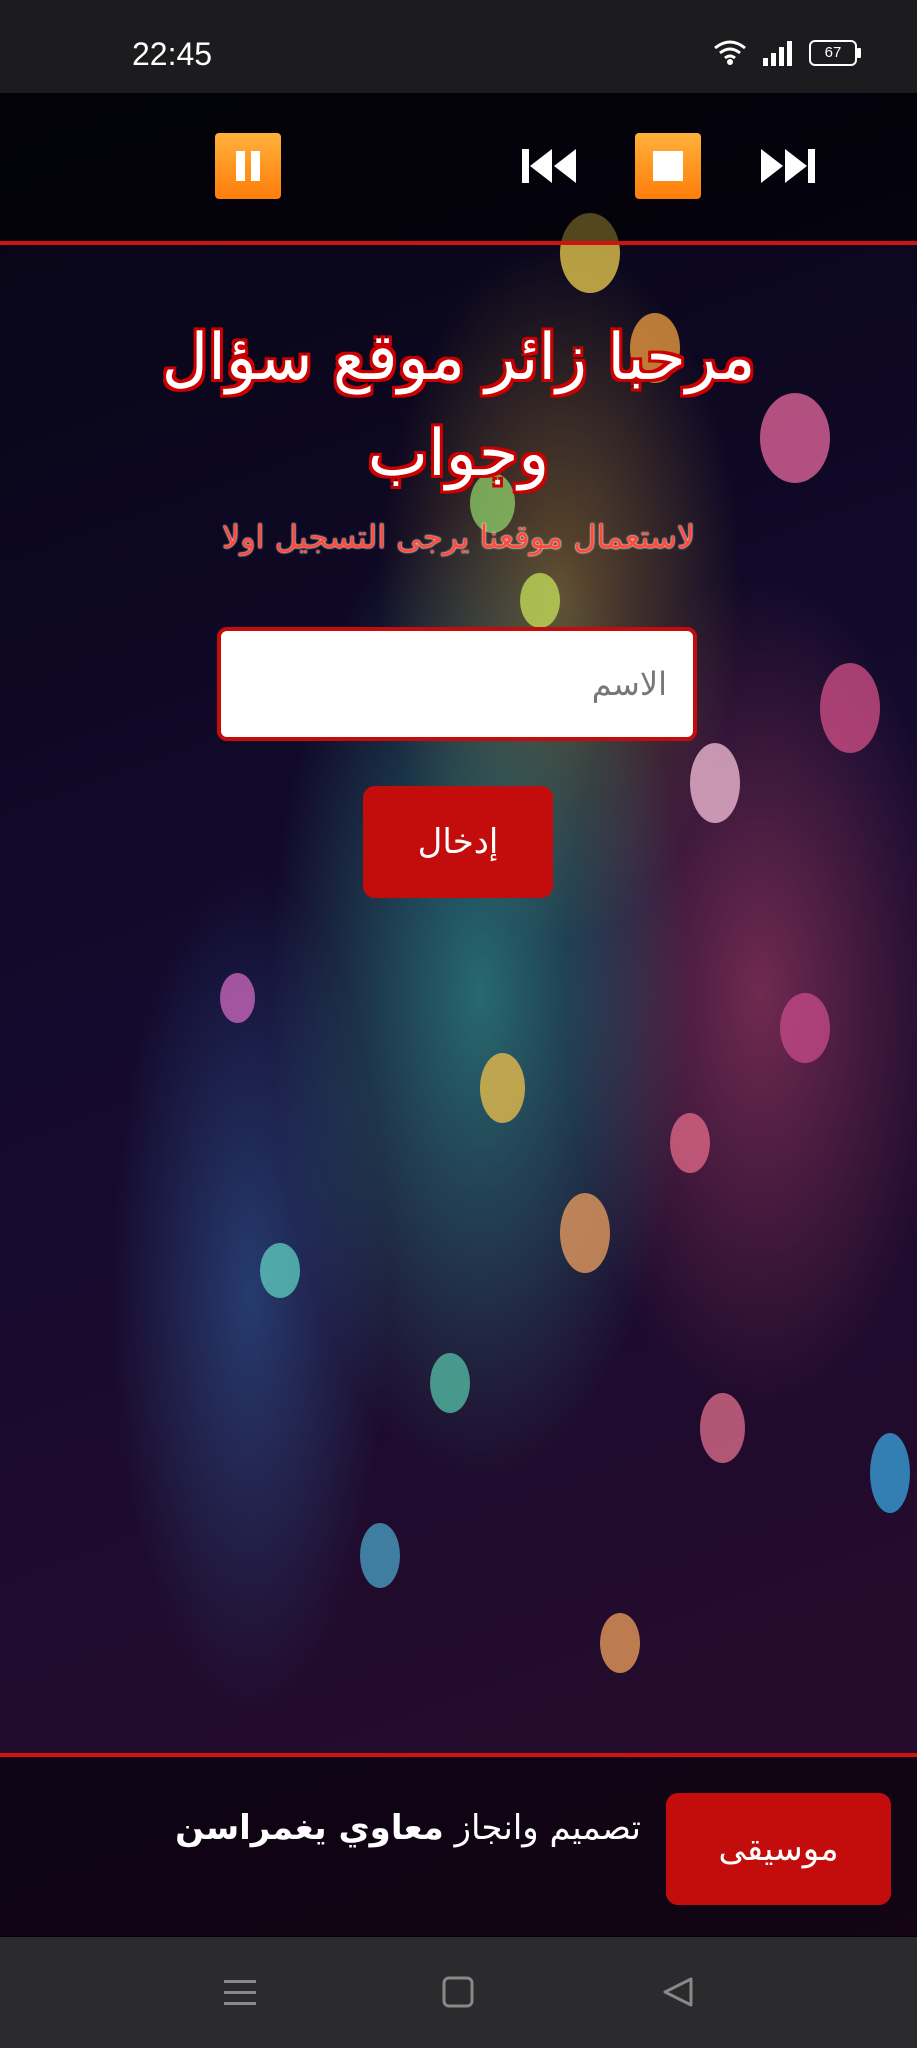 This screenshot has height=2048, width=917. I want to click on credit-text: تصميم وانجاز معاوي يغمراسن, so click(408, 1828).